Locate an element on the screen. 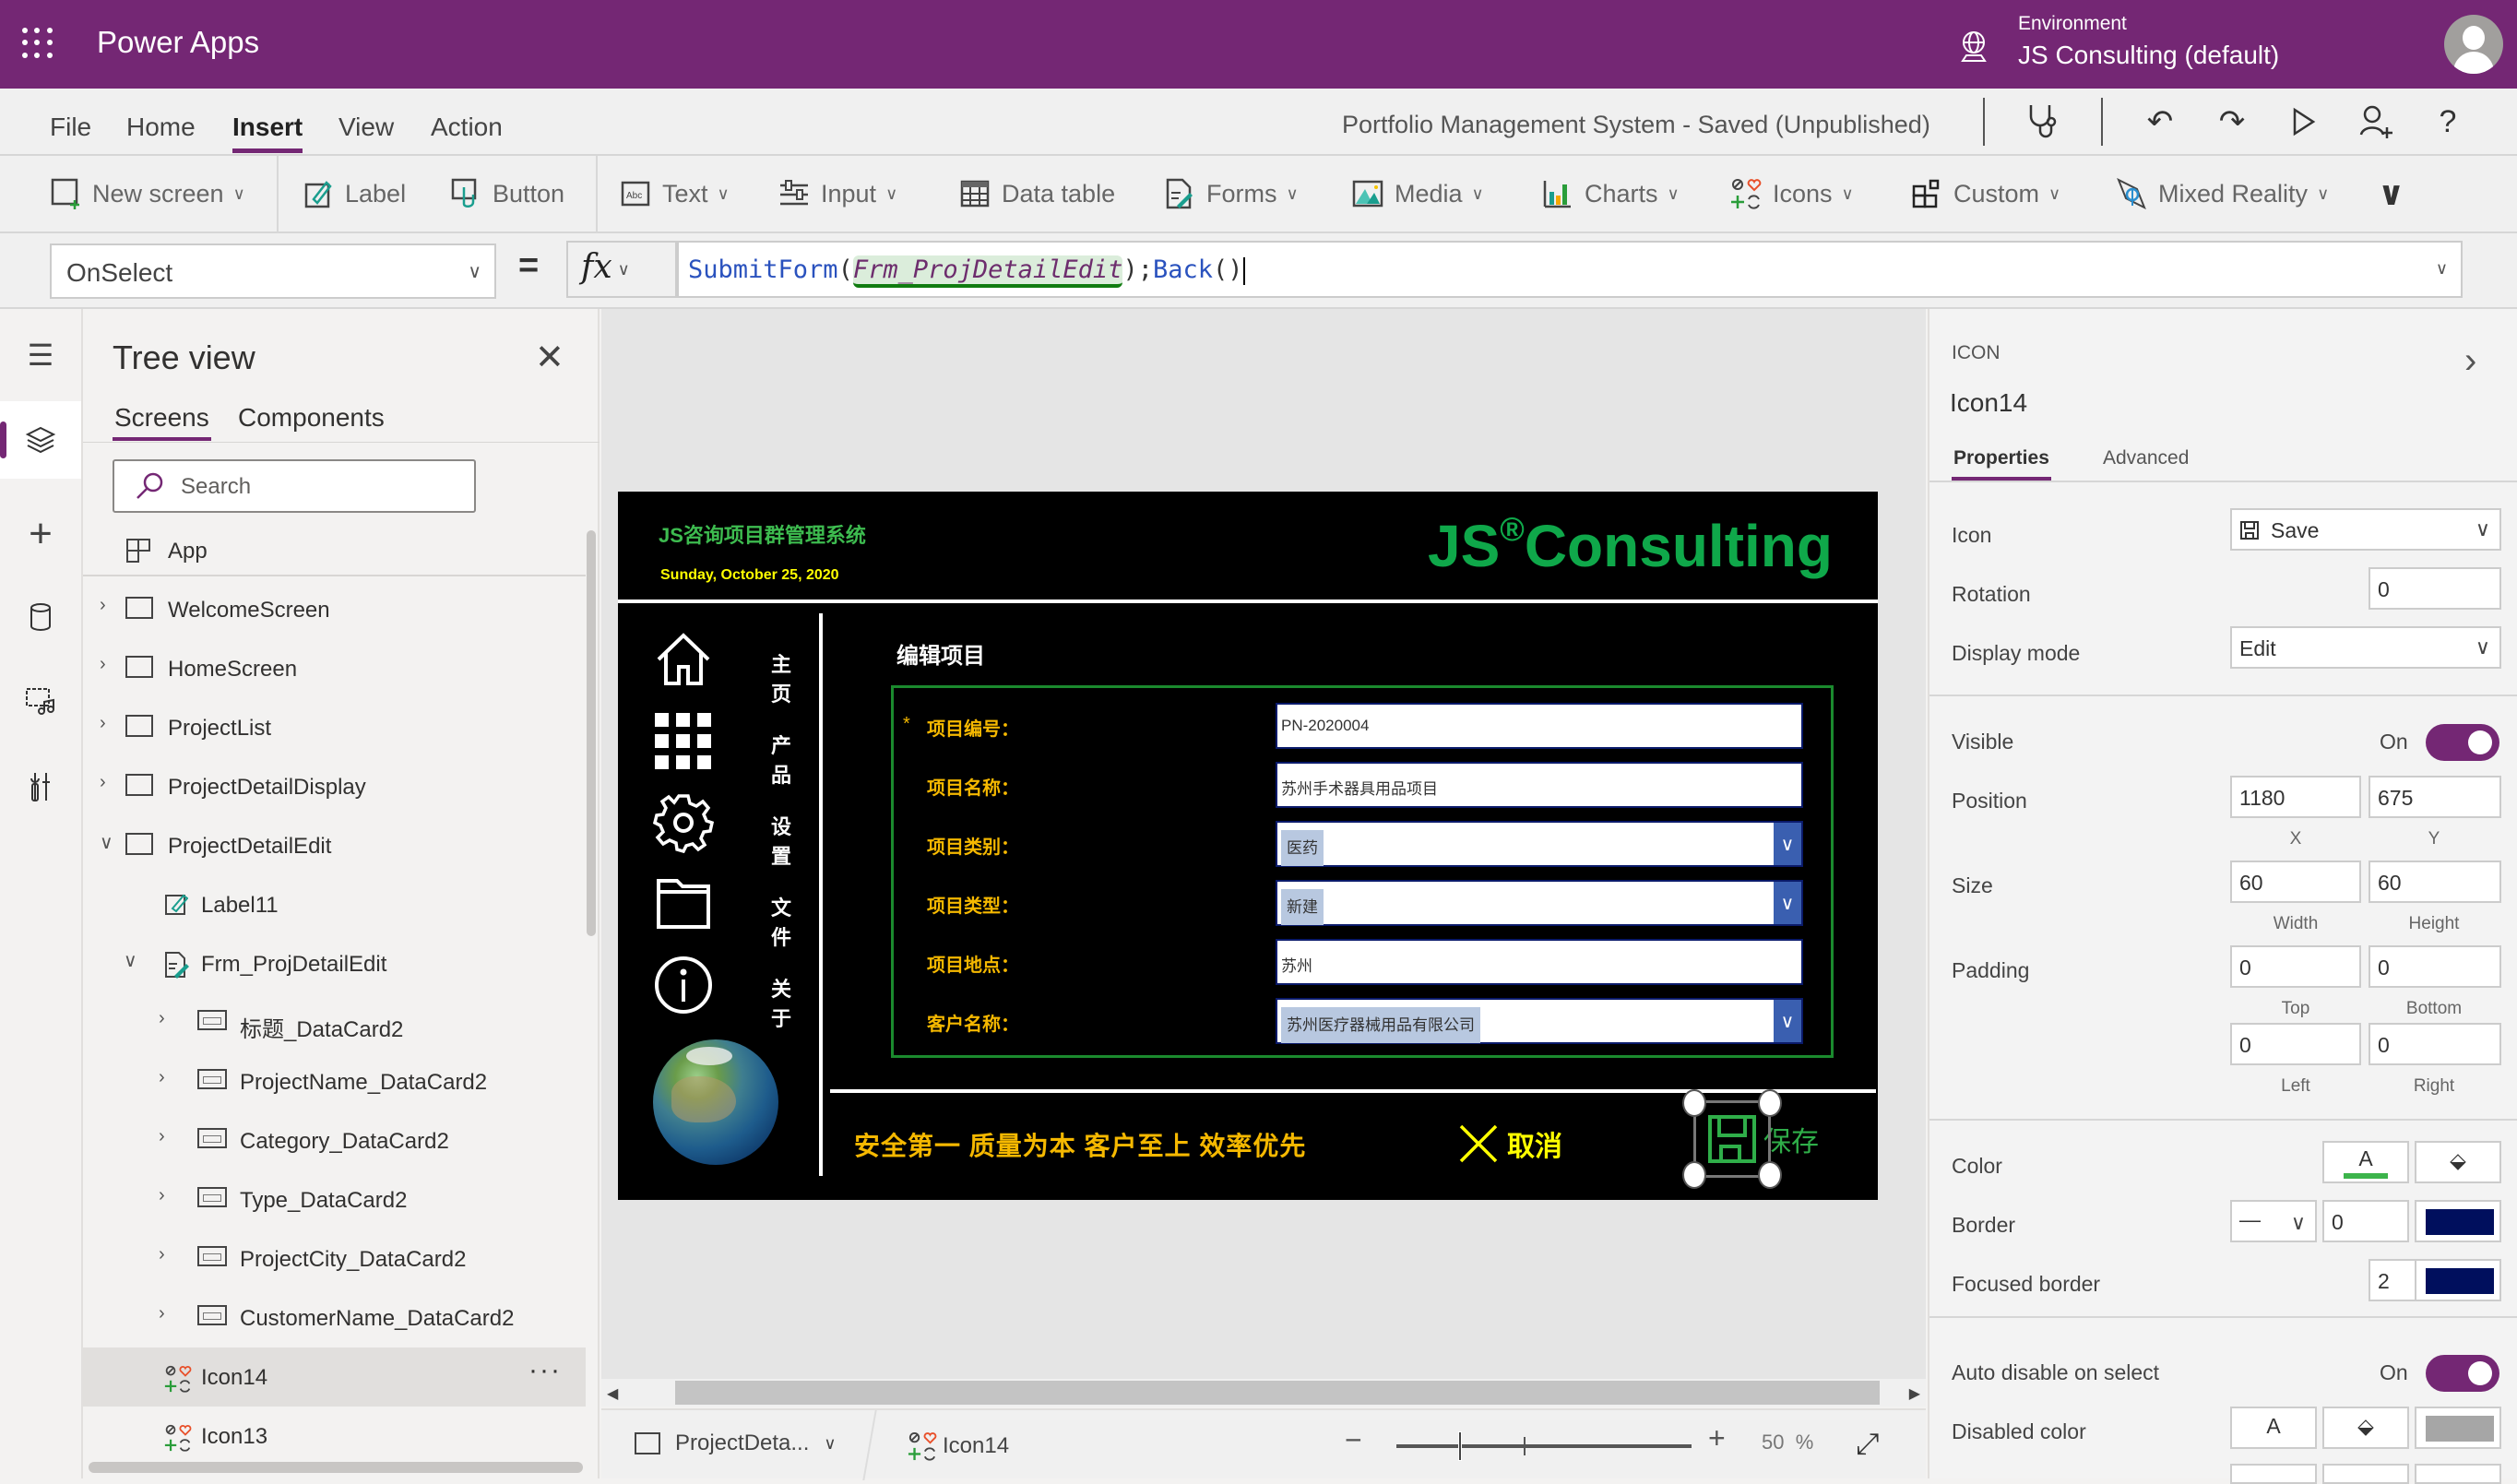  tree-item: Icon14 ··· is located at coordinates (335, 1377).